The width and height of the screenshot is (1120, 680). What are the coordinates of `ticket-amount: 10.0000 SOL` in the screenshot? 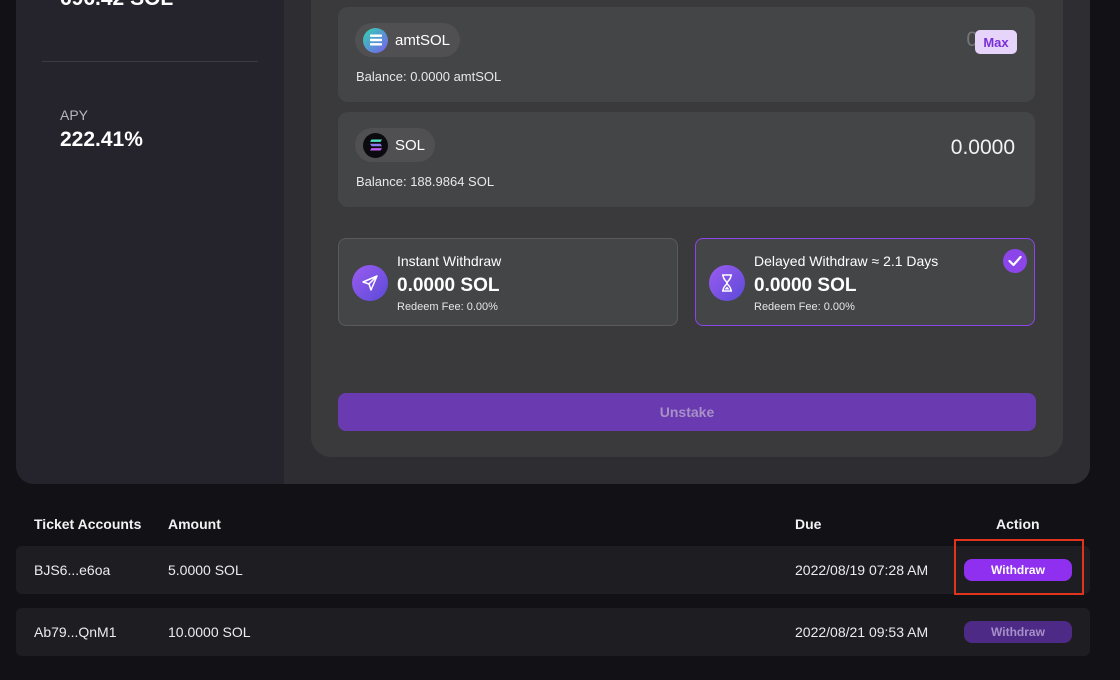 It's located at (209, 632).